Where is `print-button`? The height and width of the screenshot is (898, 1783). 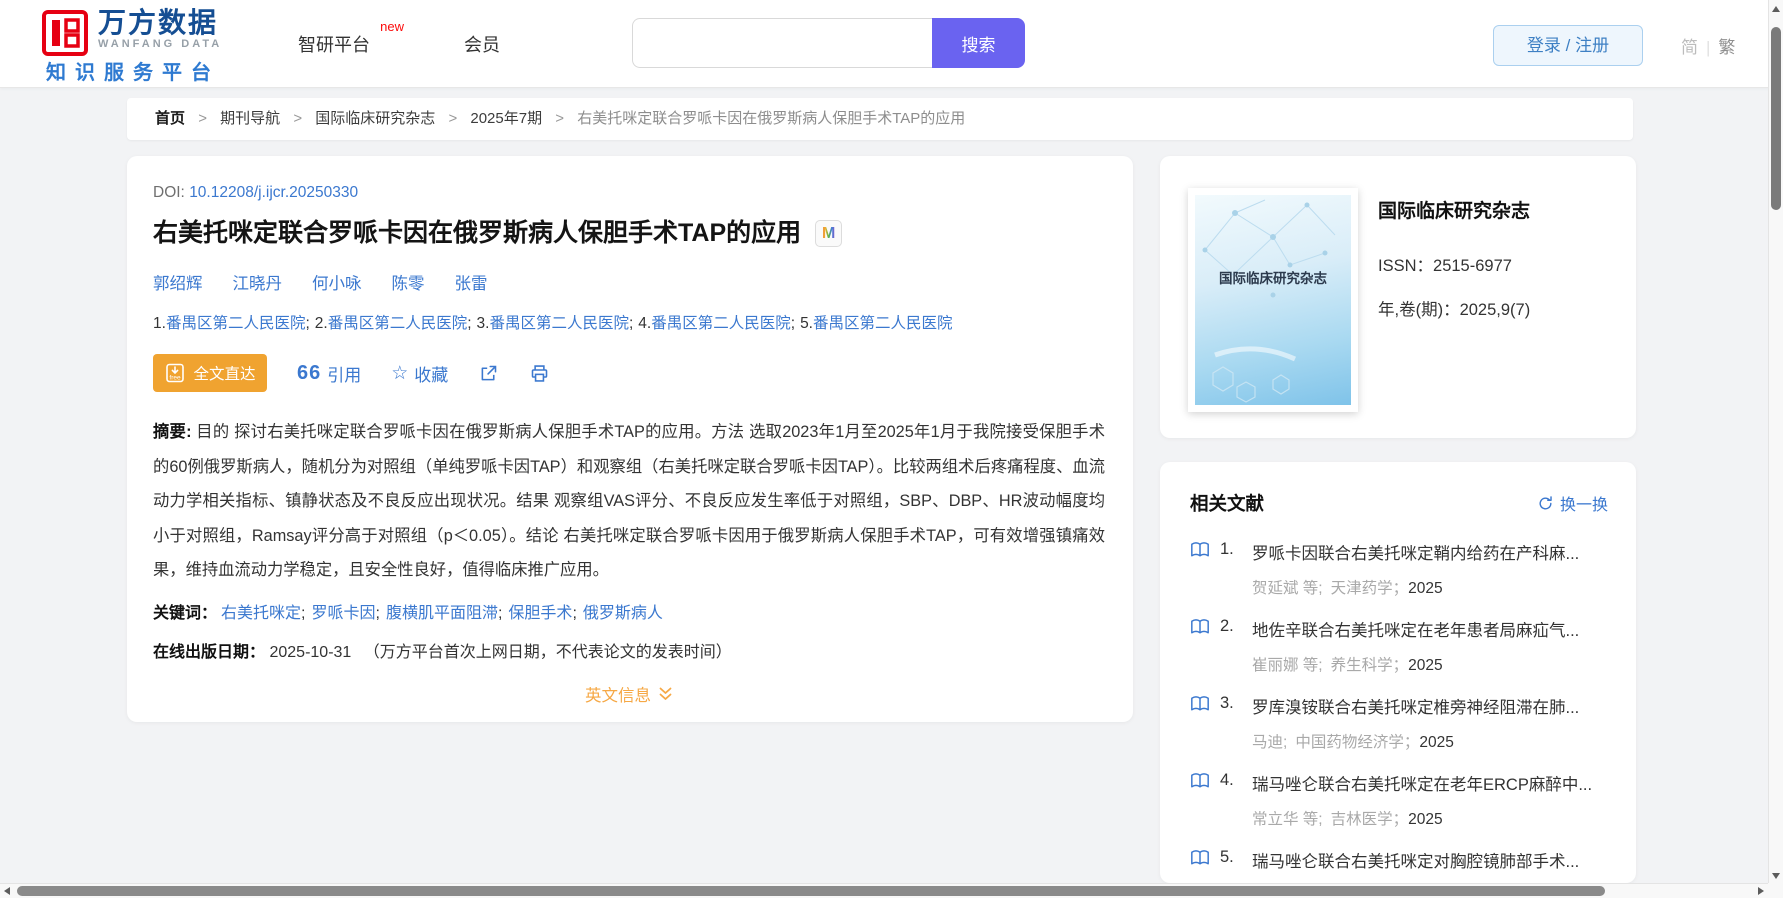
print-button is located at coordinates (539, 373).